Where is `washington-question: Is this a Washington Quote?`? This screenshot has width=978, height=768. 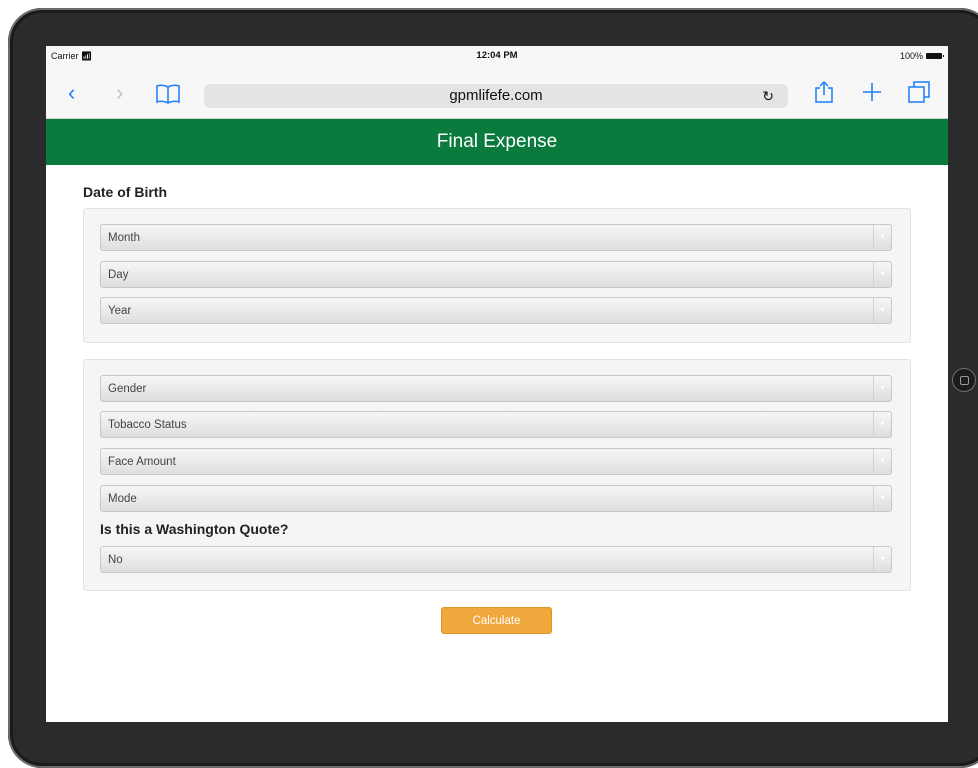 washington-question: Is this a Washington Quote? is located at coordinates (194, 529).